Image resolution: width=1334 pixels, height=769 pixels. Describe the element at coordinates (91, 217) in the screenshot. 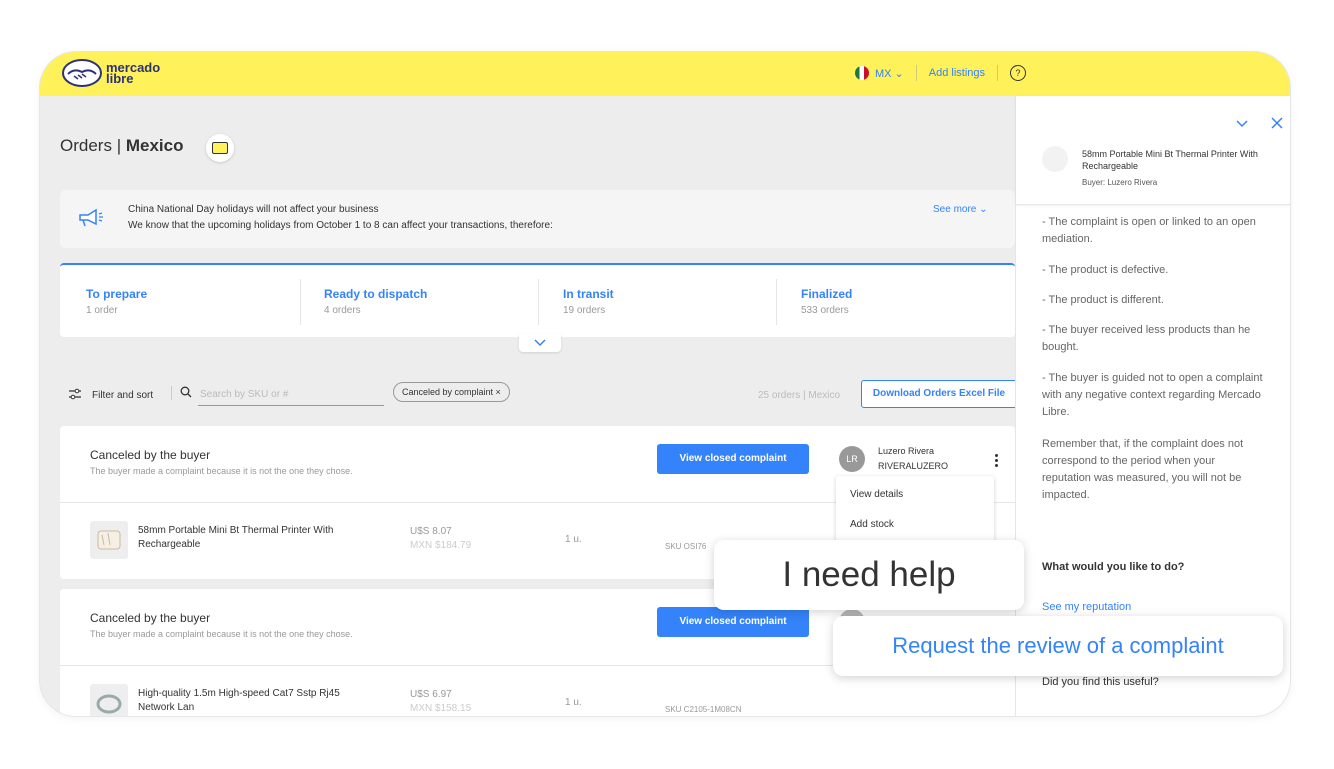

I see `megaphone-icon` at that location.